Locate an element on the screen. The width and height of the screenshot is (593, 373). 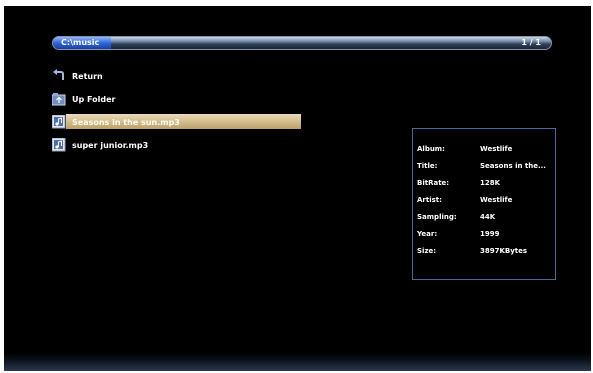
return-label: Return is located at coordinates (87, 76).